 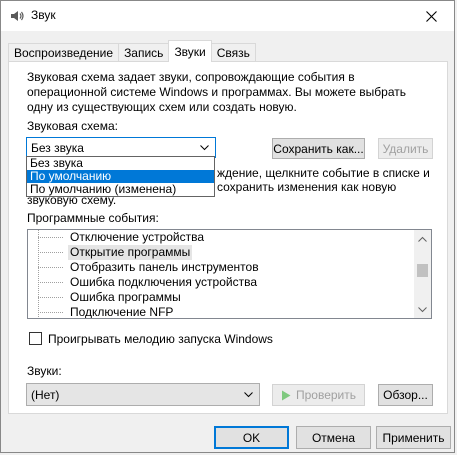 What do you see at coordinates (137, 237) in the screenshot?
I see `list-item: Отключение устройства` at bounding box center [137, 237].